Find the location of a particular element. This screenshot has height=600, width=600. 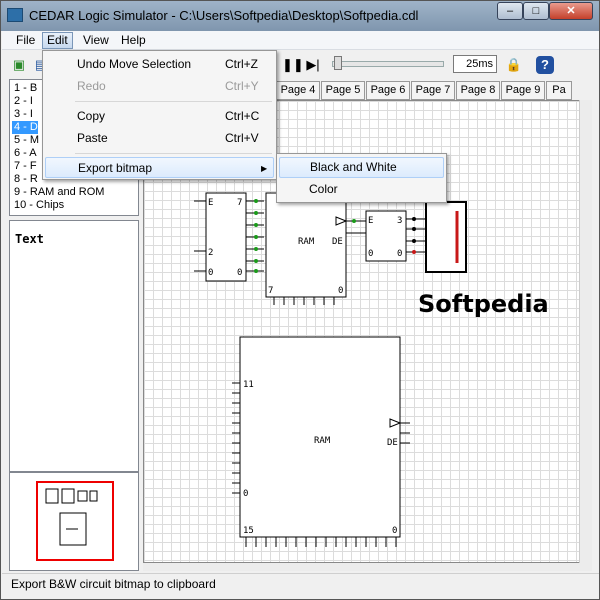

chip-pin-label: 3 is located at coordinates (399, 221).